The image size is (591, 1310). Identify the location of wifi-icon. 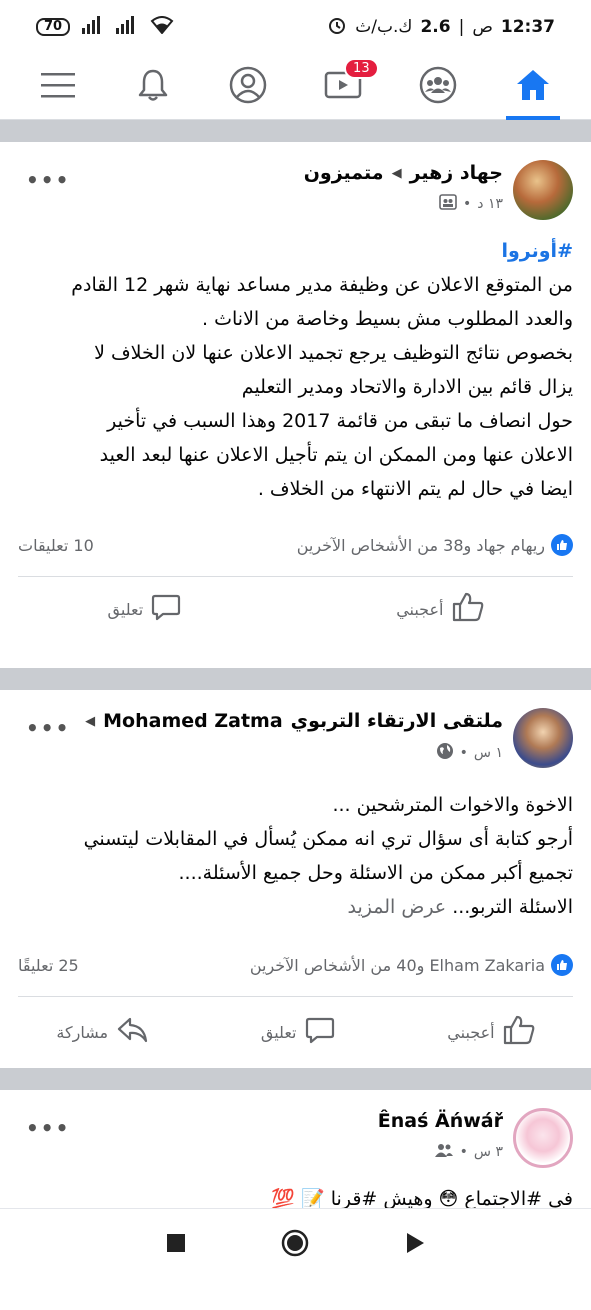
(162, 27).